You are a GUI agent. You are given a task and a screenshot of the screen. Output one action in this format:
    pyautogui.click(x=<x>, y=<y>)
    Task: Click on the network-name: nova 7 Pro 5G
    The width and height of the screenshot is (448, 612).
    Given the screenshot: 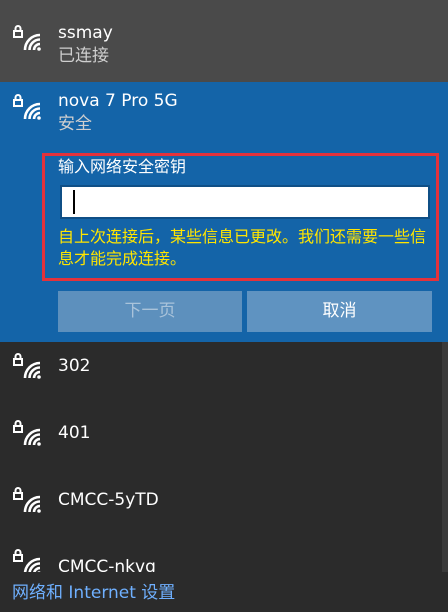 What is the action you would take?
    pyautogui.click(x=118, y=101)
    